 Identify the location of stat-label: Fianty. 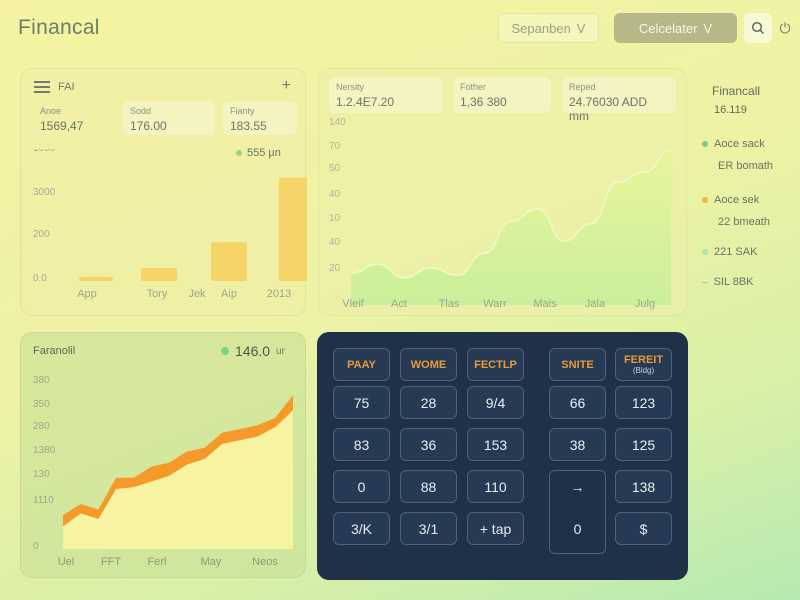
(242, 111).